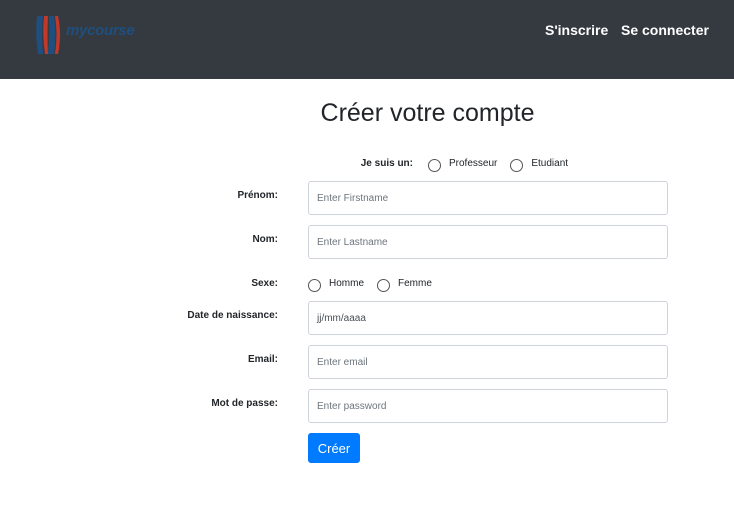  Describe the element at coordinates (257, 195) in the screenshot. I see `firstname-label: Prénom:` at that location.